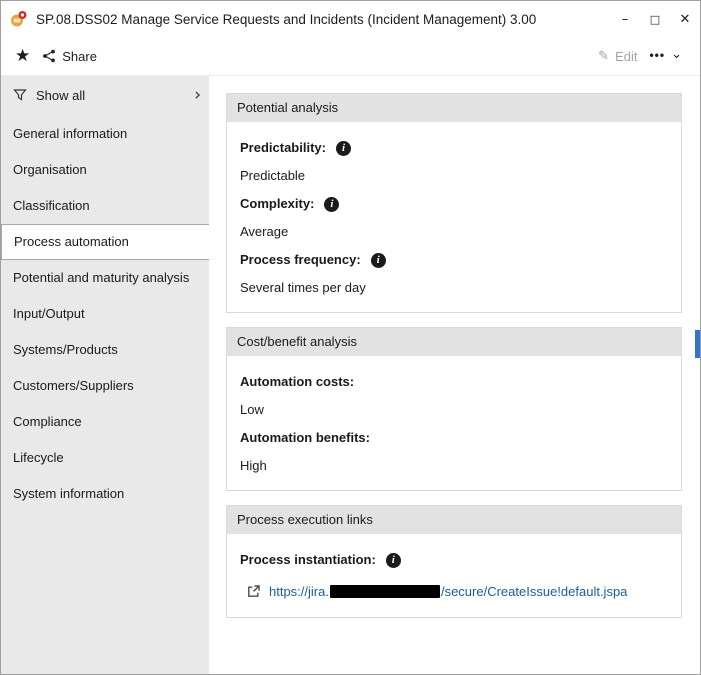 This screenshot has width=701, height=675. I want to click on minimize-button: –, so click(625, 19).